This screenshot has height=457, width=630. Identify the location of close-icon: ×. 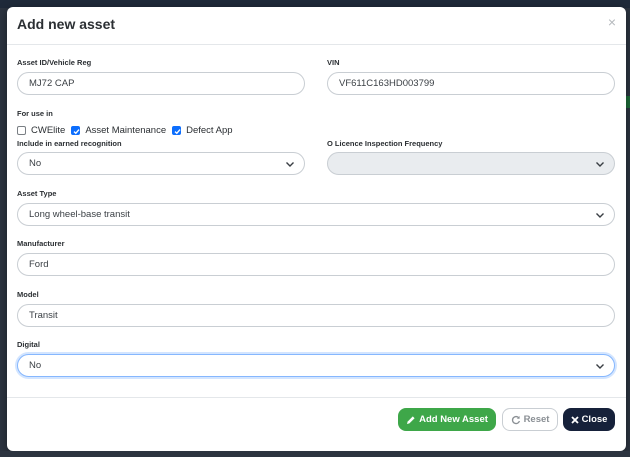
(612, 22).